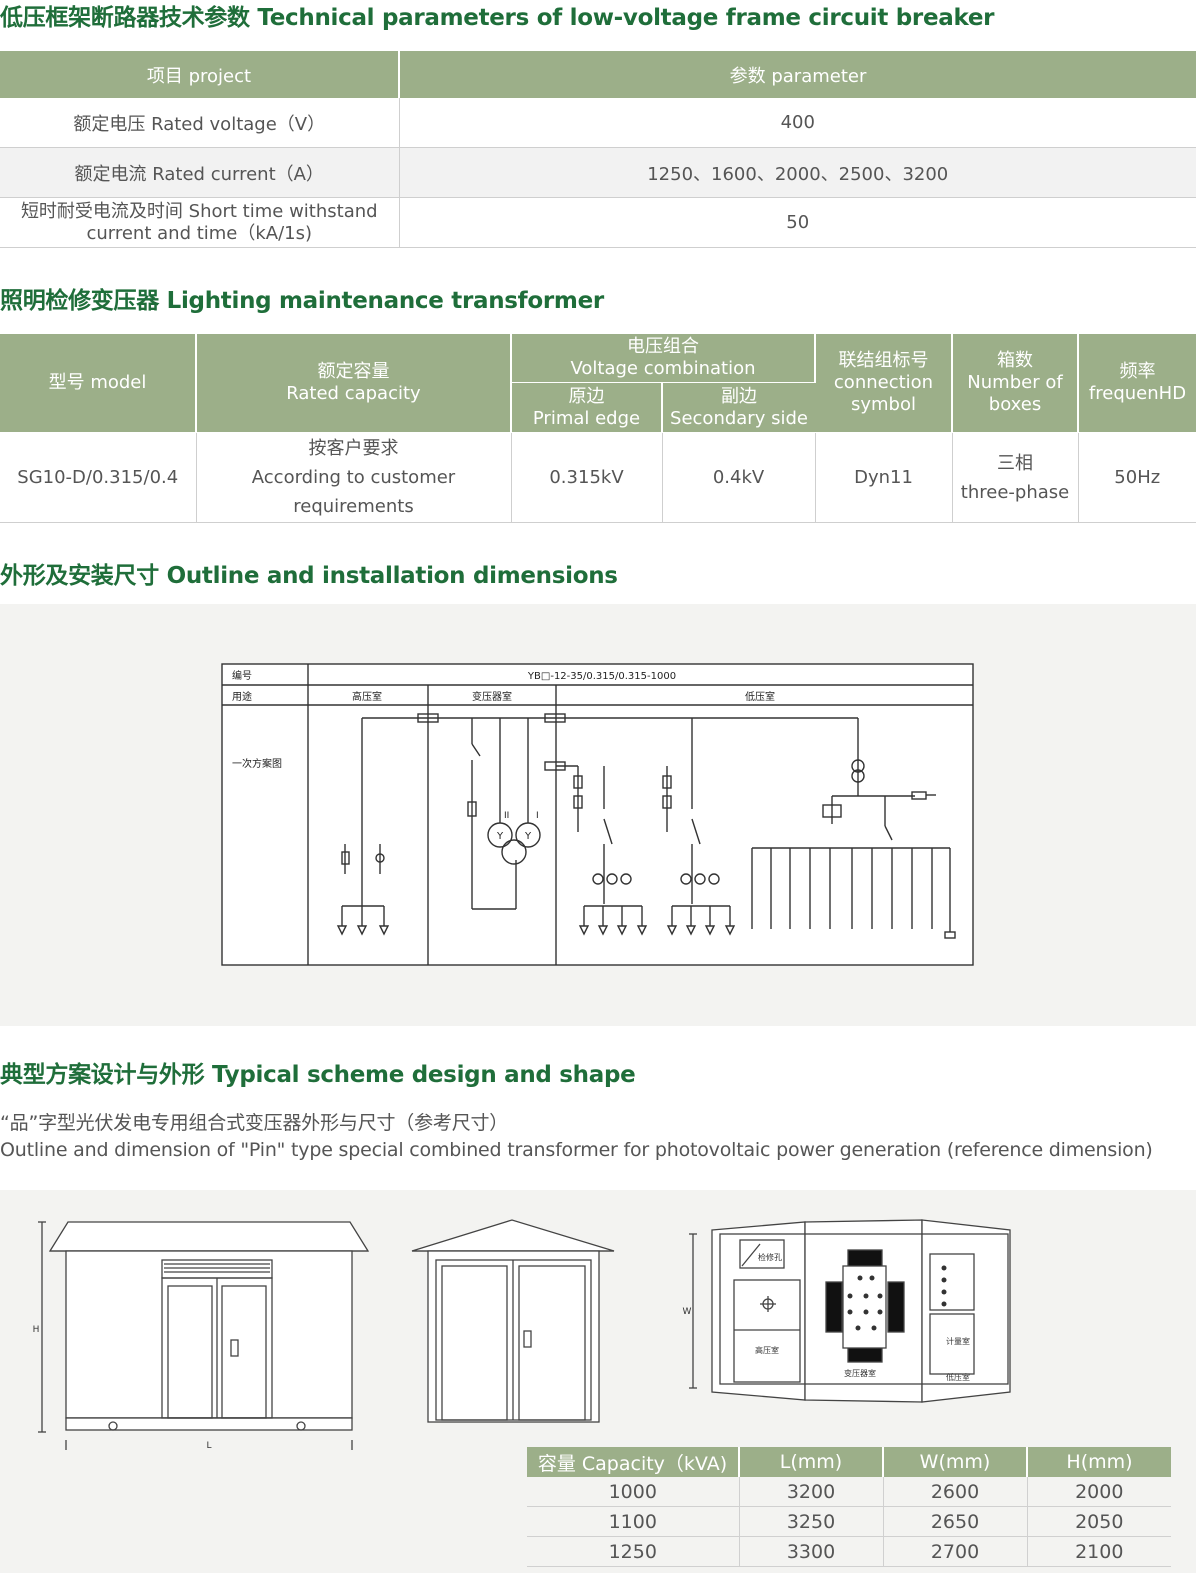  Describe the element at coordinates (587, 477) in the screenshot. I see `cell-primal: 0.315kV` at that location.